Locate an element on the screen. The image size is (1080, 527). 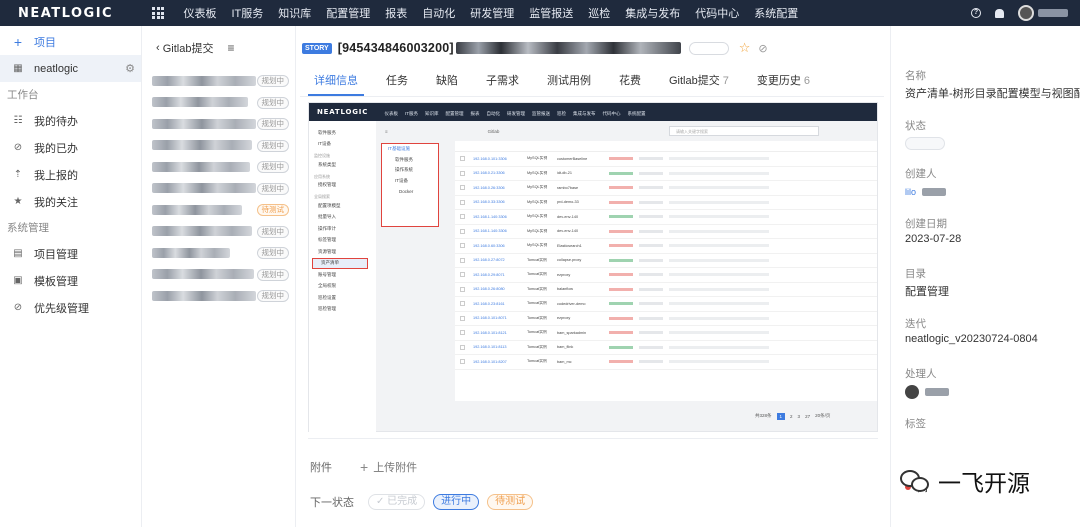
tab-label: 子需求 is located at coordinates (502, 80).